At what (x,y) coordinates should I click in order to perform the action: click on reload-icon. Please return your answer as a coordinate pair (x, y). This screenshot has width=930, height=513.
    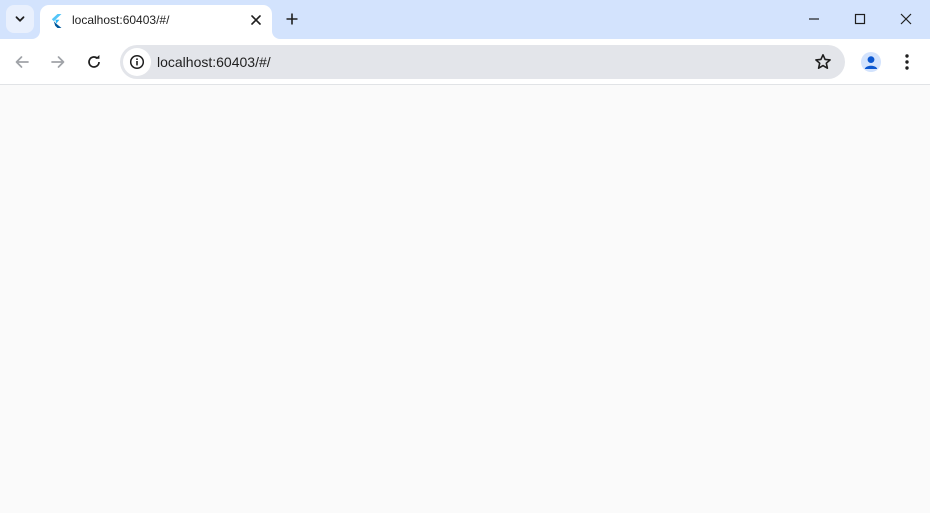
    Looking at the image, I should click on (94, 61).